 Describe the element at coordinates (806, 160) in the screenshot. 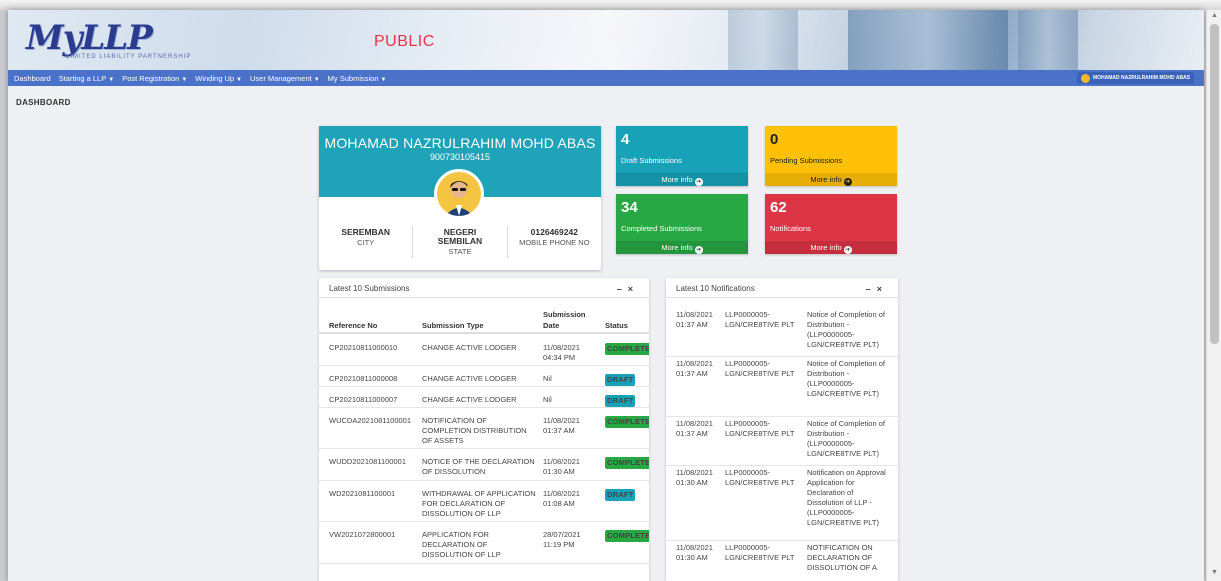

I see `pending-label: Pending Submissions` at that location.